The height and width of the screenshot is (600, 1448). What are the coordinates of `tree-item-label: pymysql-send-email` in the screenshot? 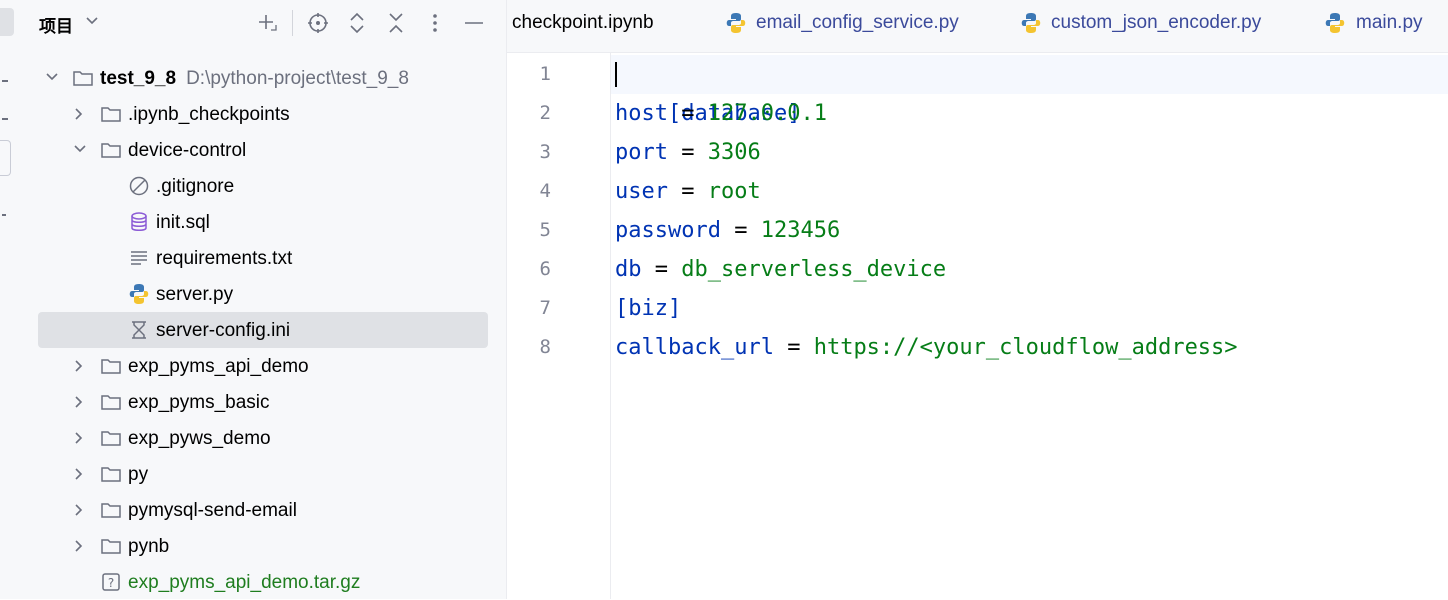 It's located at (212, 510).